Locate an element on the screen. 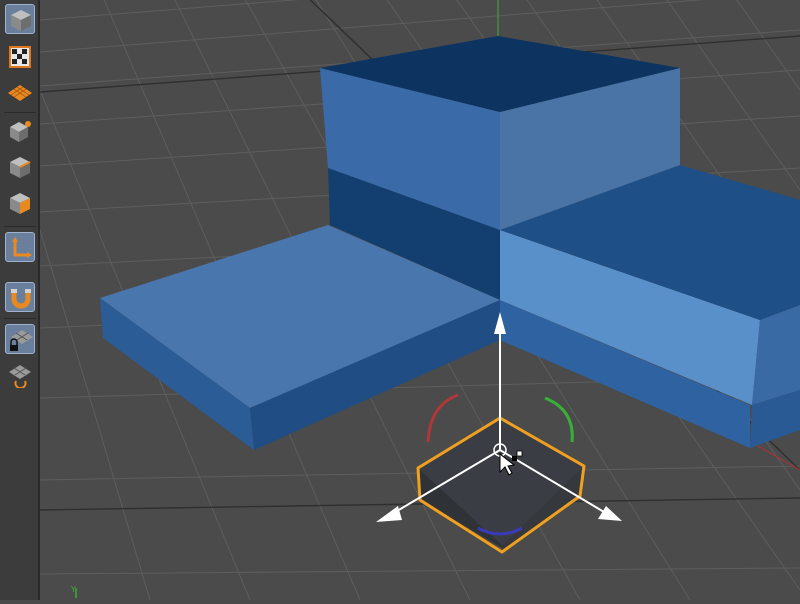  axis-indicator-label: Y is located at coordinates (73, 589).